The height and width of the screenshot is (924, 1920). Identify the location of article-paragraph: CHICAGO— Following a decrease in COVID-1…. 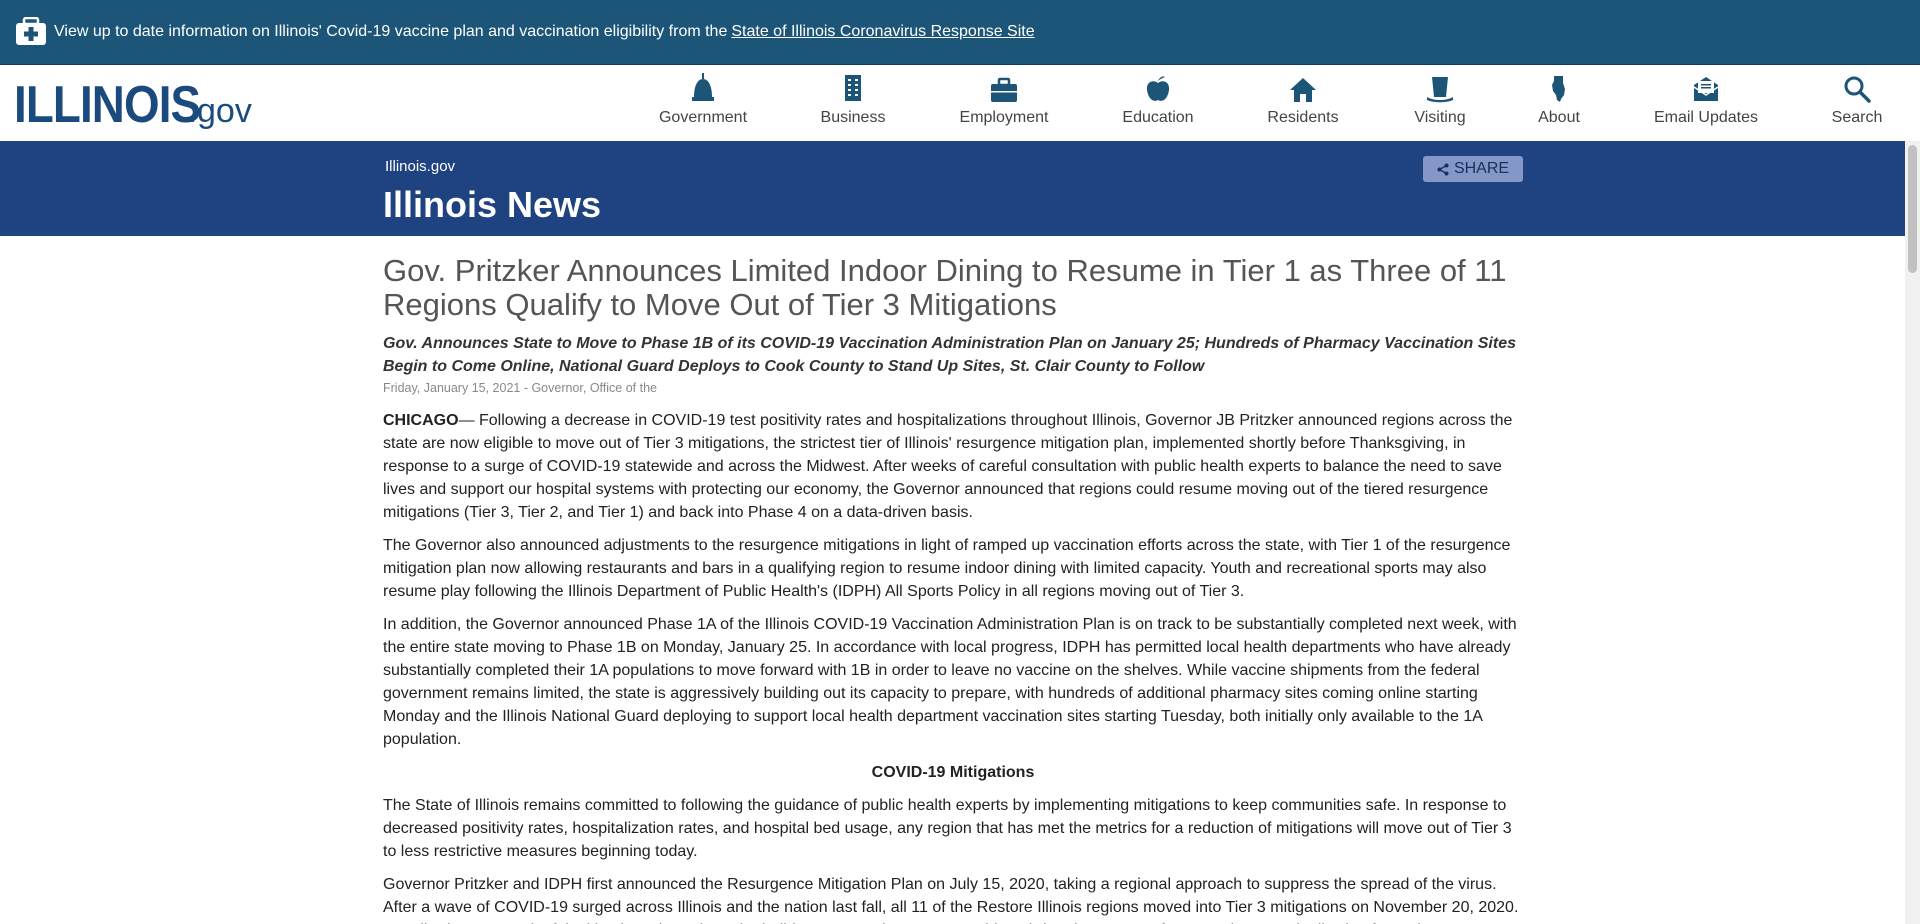
(953, 466).